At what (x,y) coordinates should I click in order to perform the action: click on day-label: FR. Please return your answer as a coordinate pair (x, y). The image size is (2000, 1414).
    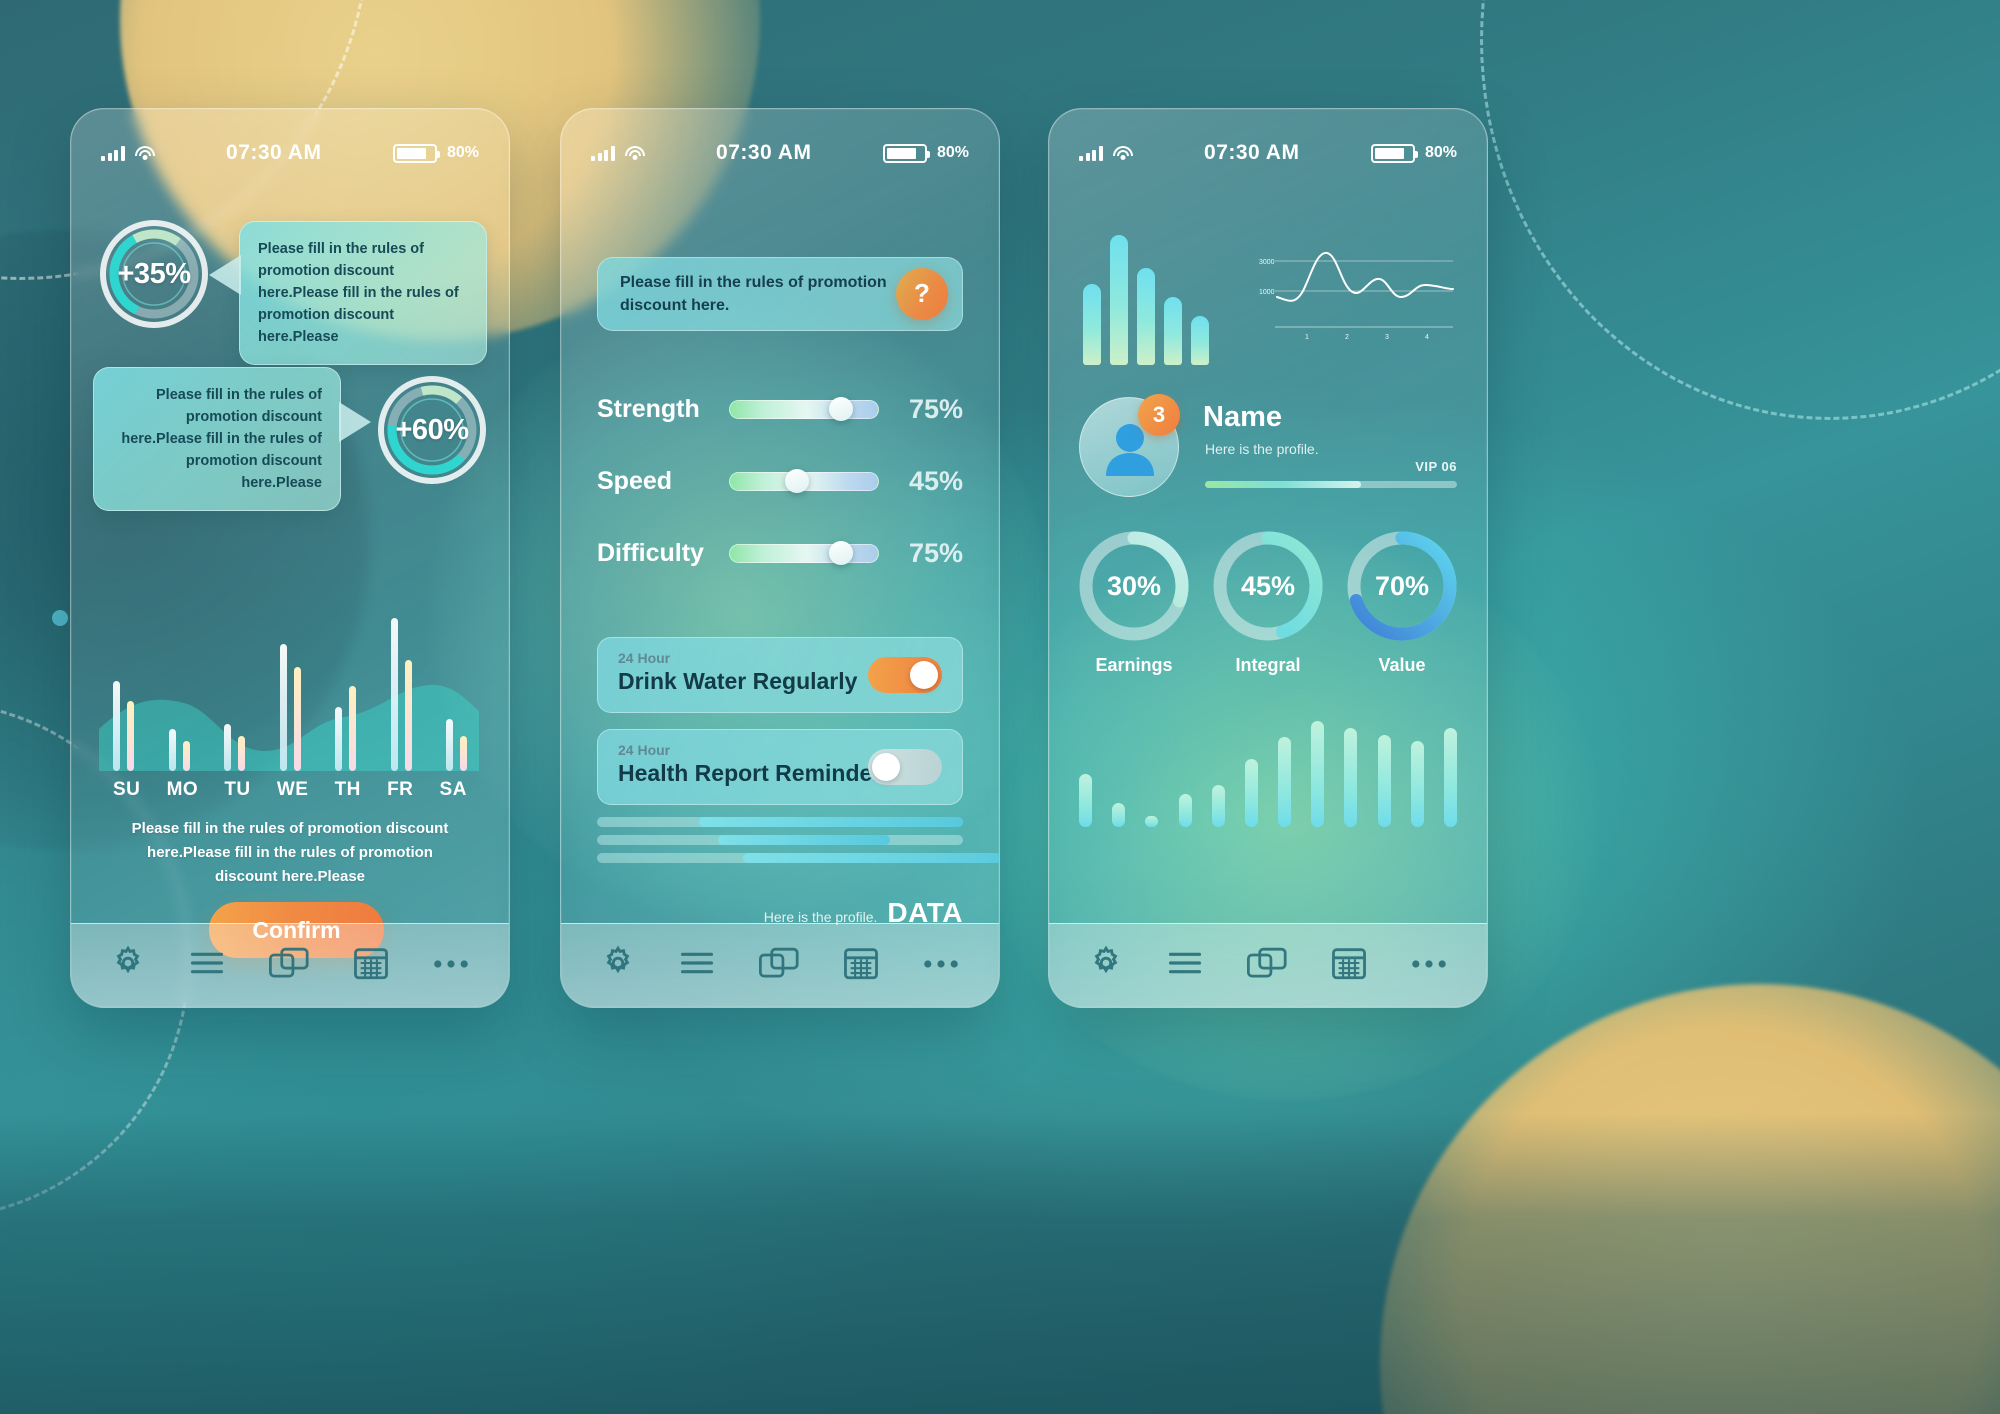
    Looking at the image, I should click on (400, 789).